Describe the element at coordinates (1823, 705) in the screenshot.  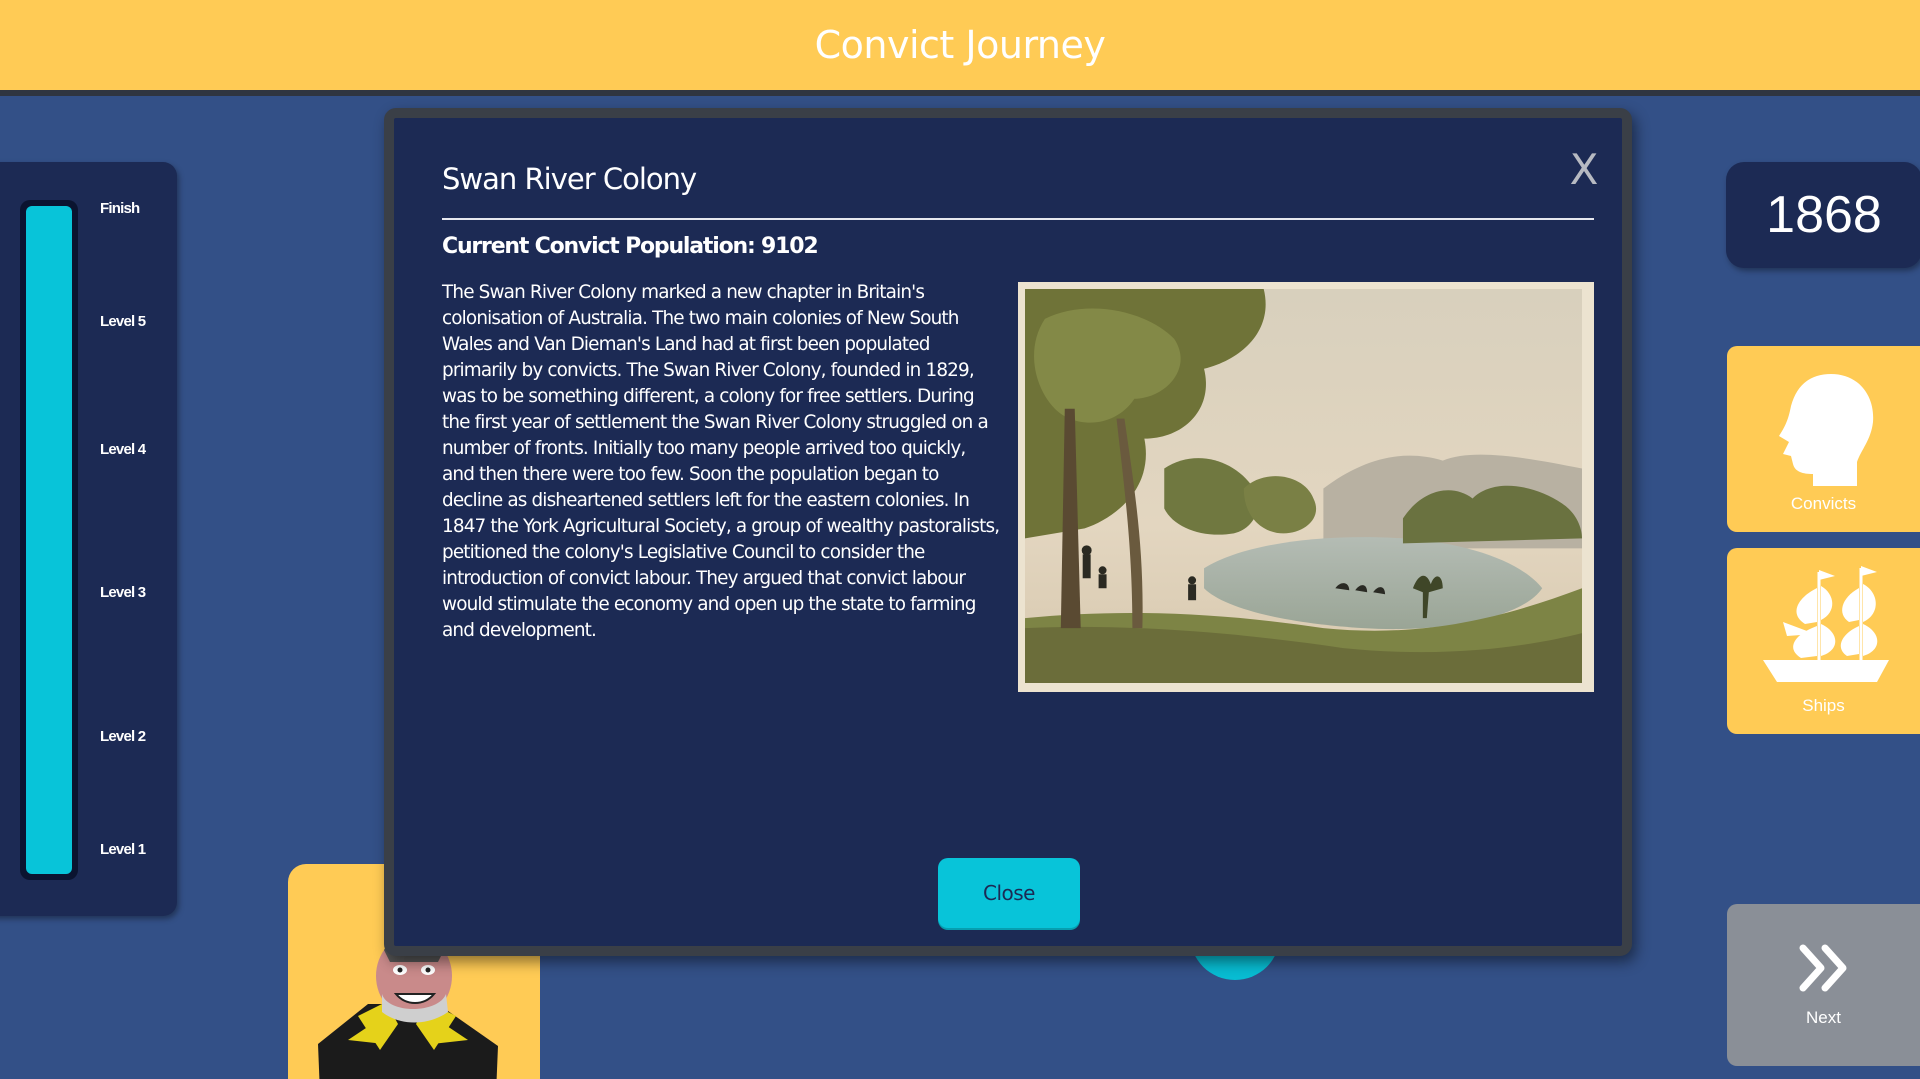
I see `ships-label: Ships` at that location.